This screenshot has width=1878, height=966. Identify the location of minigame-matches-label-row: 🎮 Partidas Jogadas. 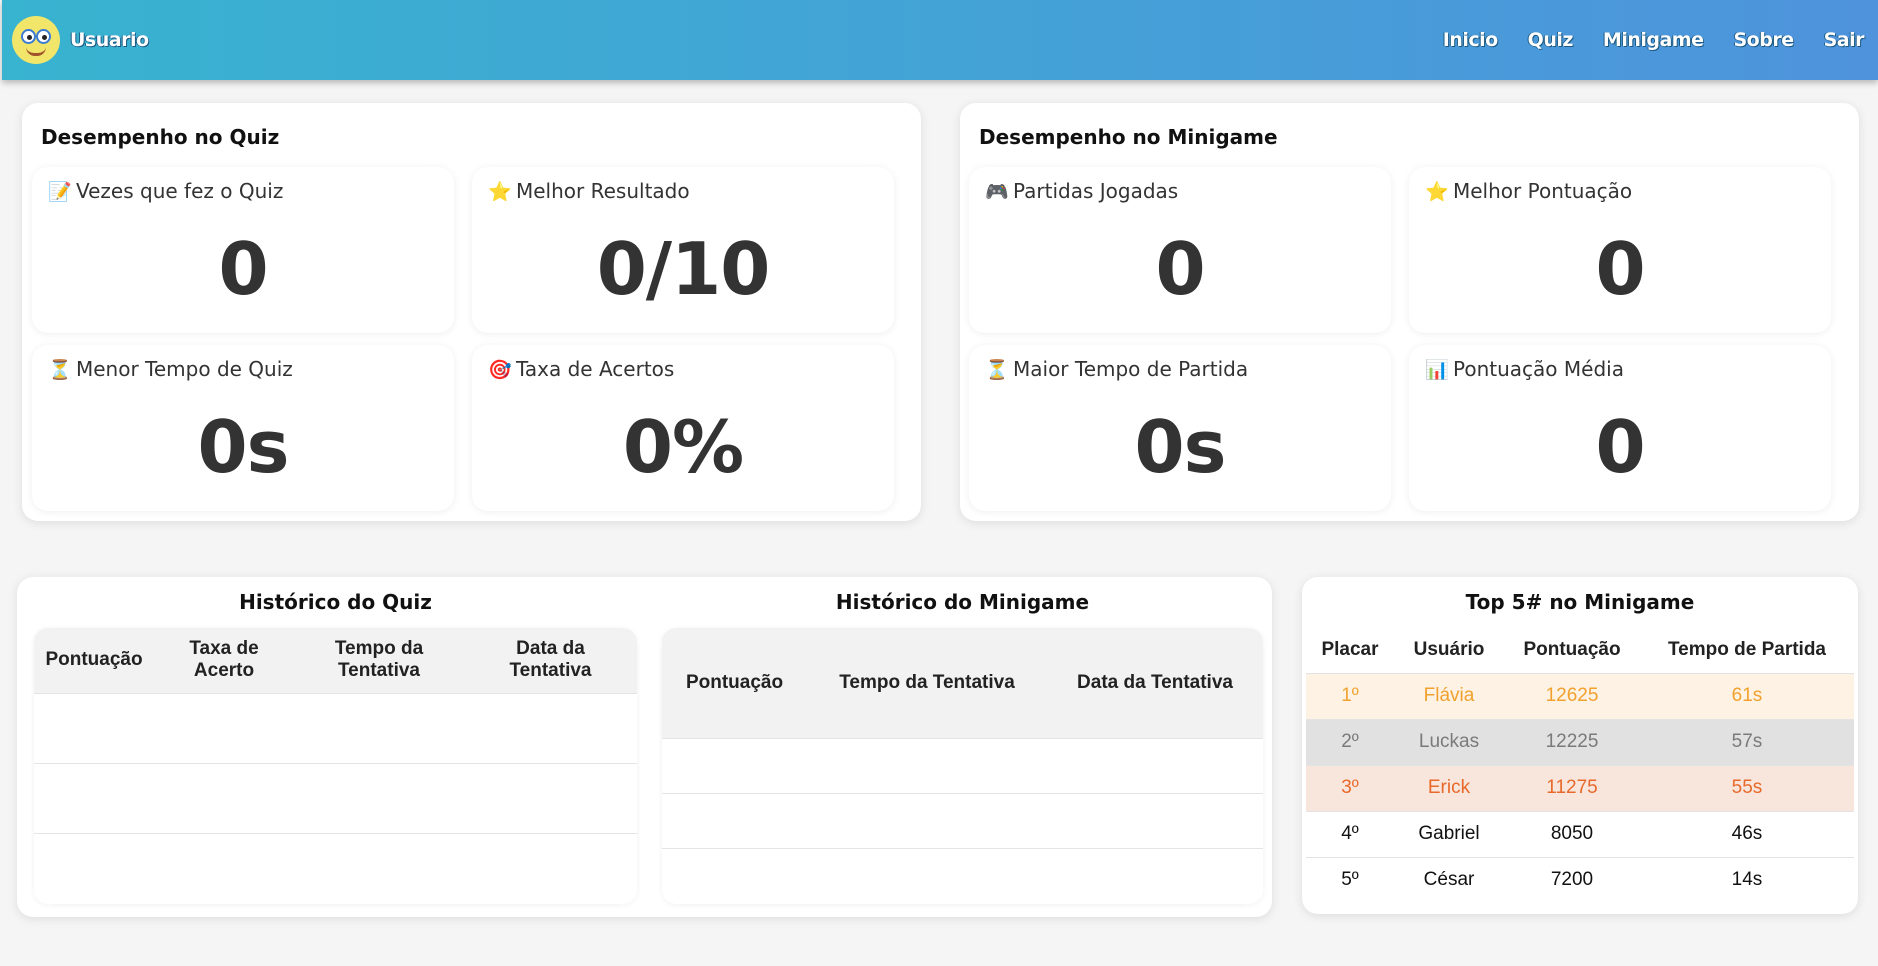
(1081, 191).